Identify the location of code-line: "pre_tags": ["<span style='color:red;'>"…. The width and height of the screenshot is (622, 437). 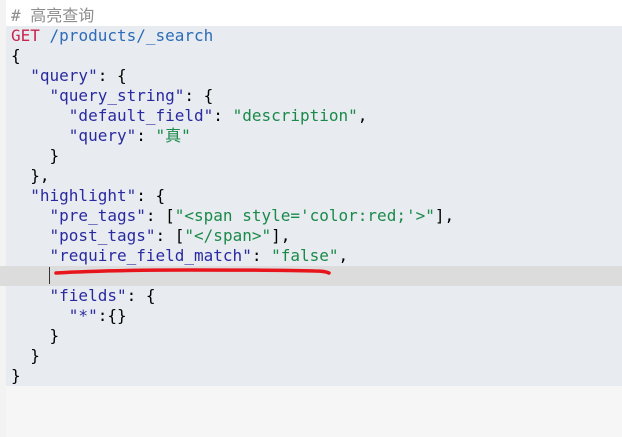
(233, 216).